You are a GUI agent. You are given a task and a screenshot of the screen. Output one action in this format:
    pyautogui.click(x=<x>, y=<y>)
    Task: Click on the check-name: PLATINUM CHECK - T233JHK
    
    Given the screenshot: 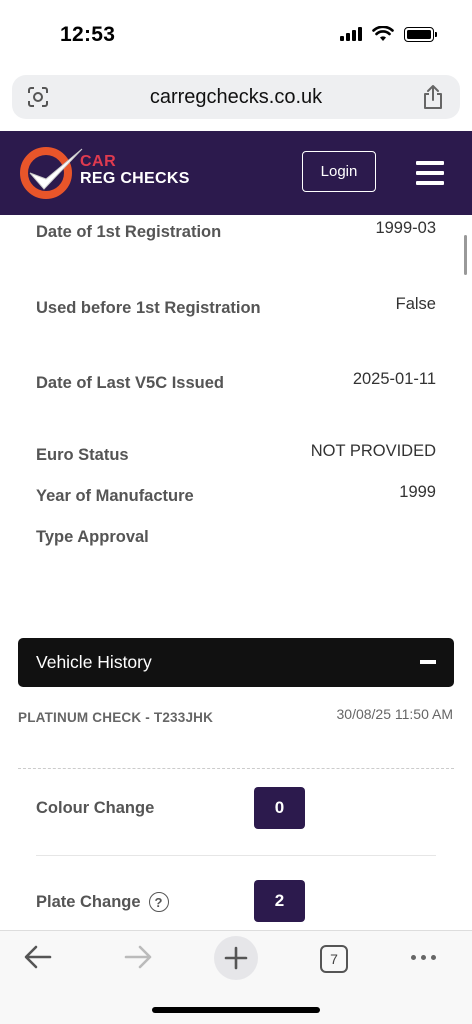 What is the action you would take?
    pyautogui.click(x=116, y=717)
    